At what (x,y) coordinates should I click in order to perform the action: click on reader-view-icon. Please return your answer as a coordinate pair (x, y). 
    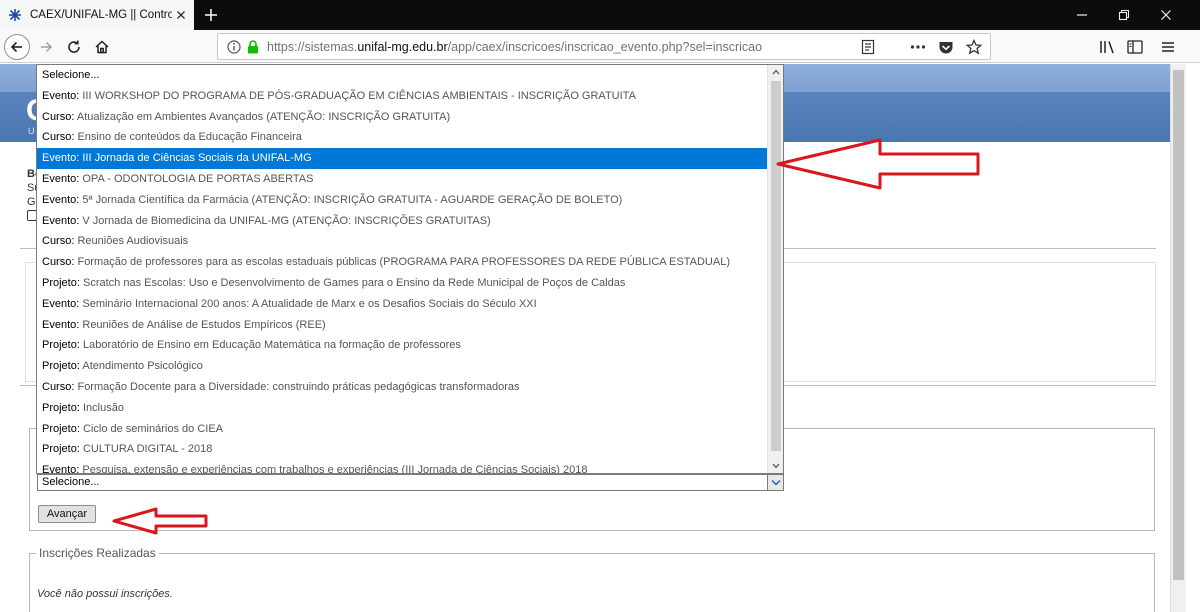
    Looking at the image, I should click on (868, 47).